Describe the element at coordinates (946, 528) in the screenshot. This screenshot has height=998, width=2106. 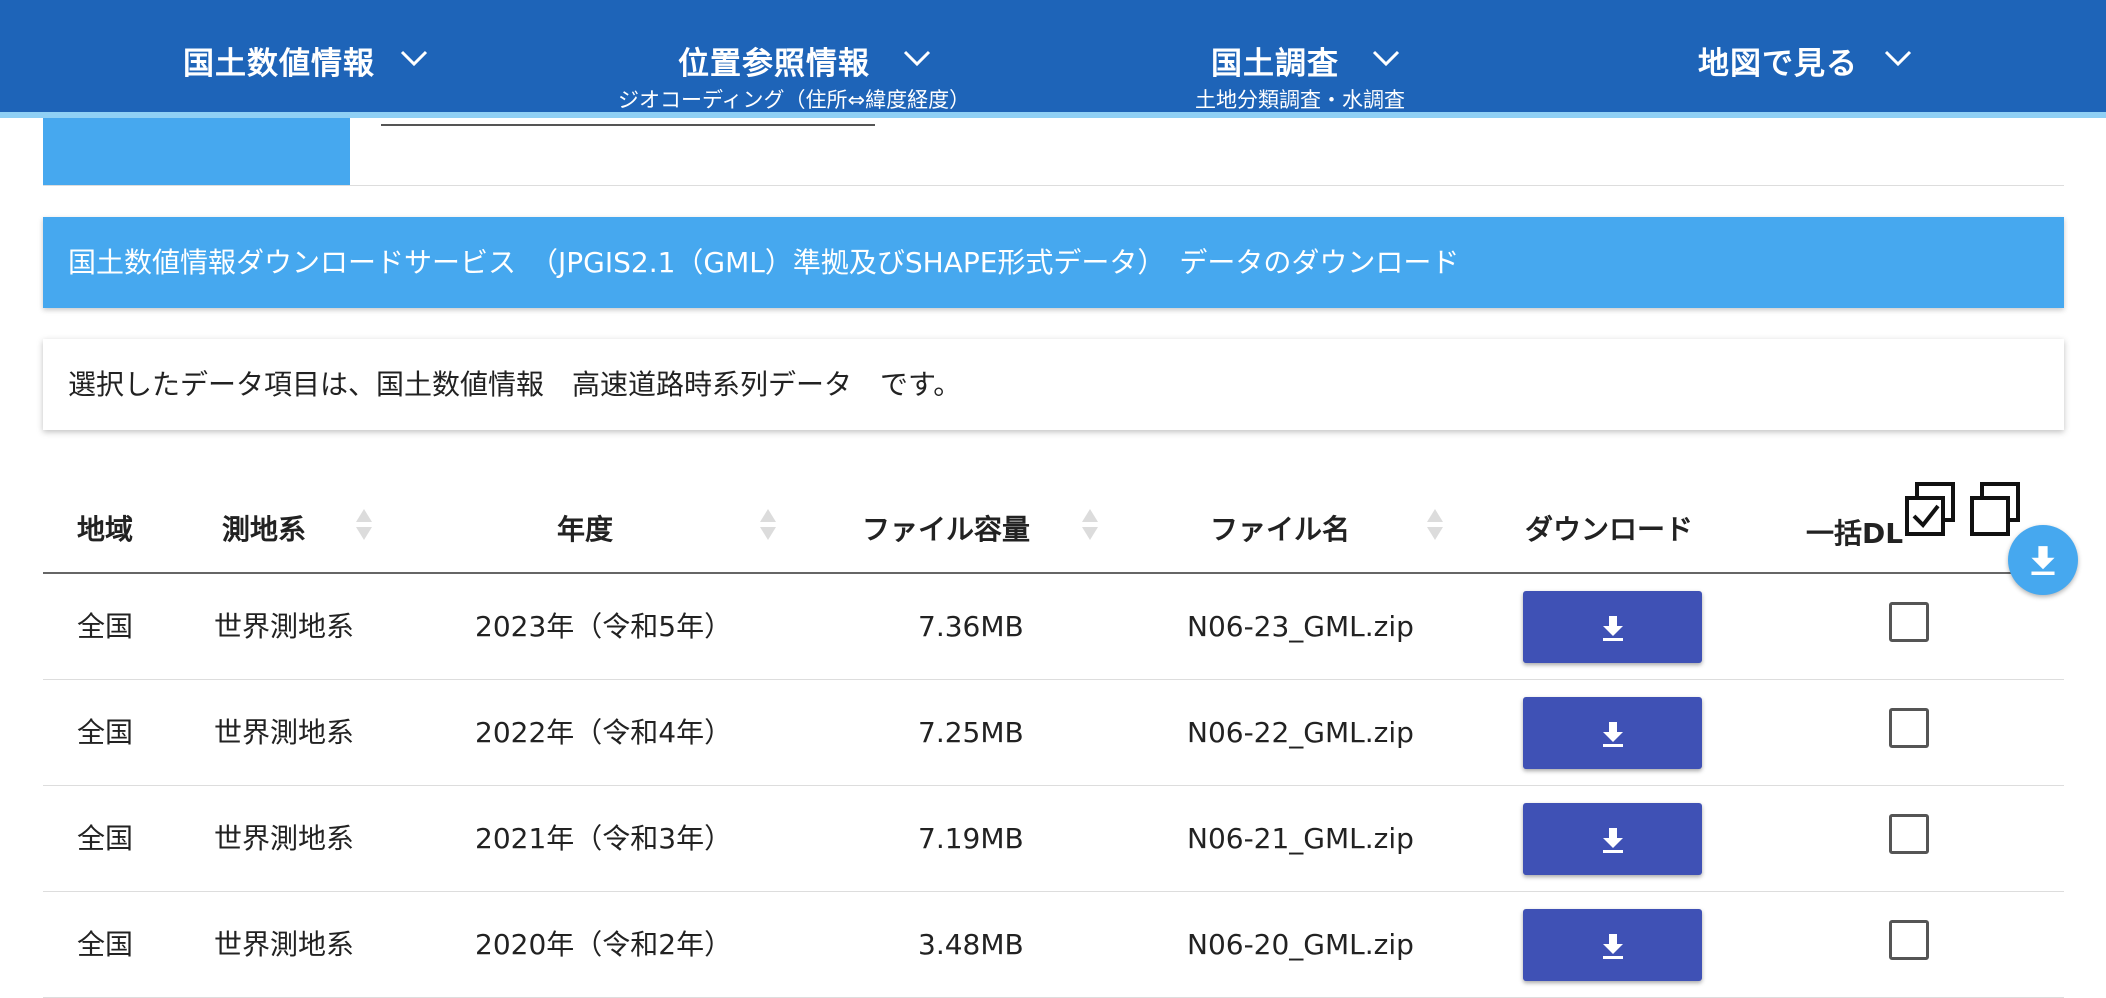
I see `column-header-size: ファイル容量` at that location.